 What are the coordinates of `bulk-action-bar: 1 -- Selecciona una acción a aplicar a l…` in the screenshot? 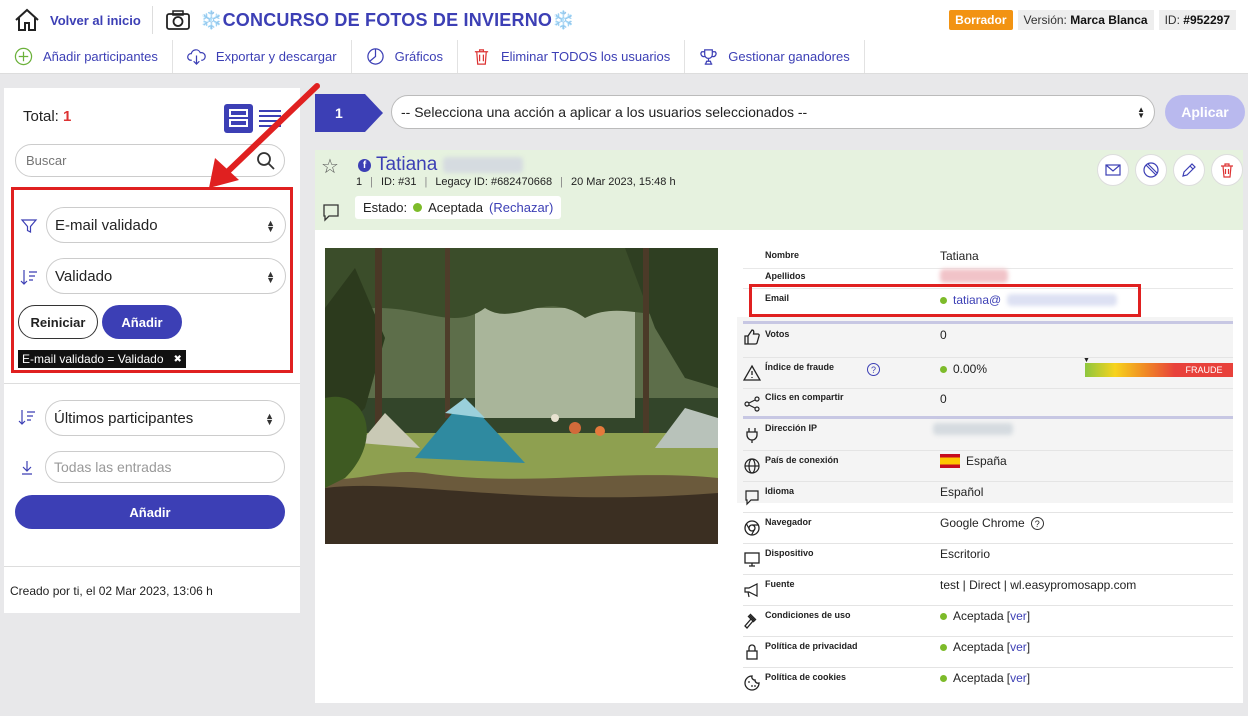 It's located at (780, 113).